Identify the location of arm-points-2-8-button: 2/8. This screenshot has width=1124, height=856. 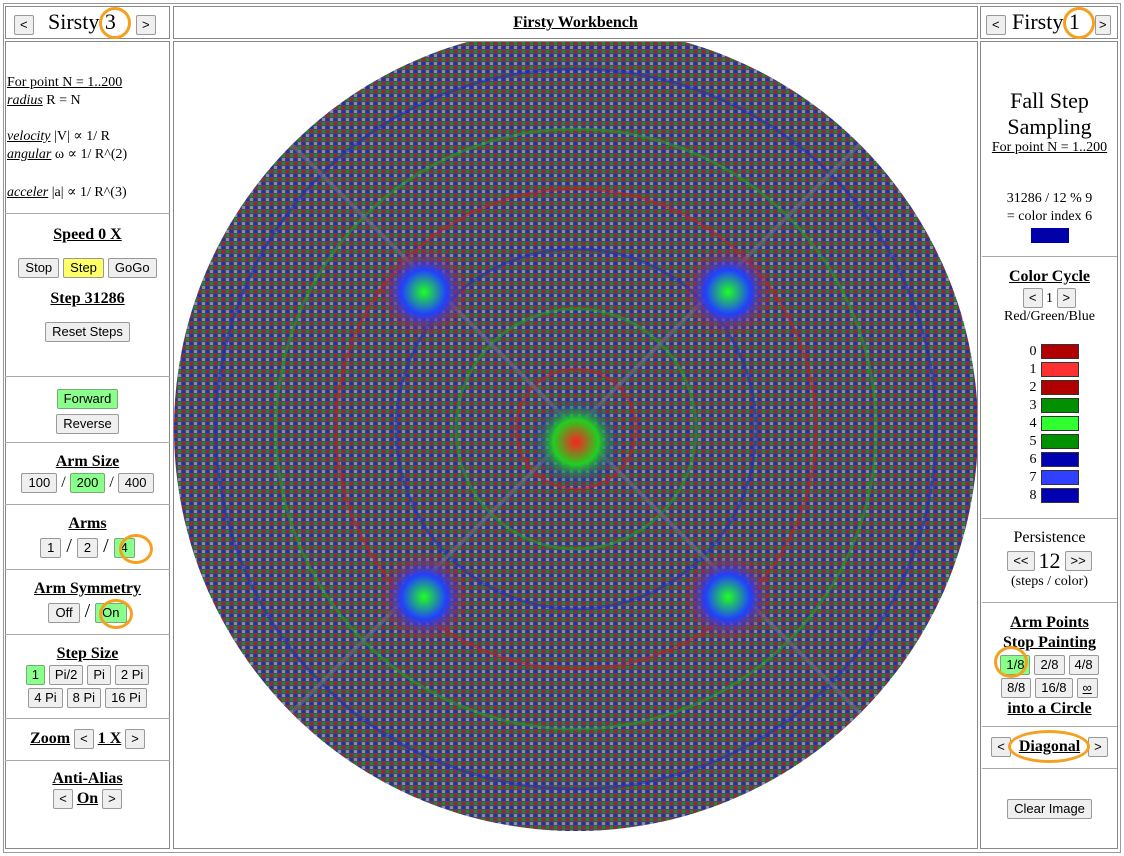
(1049, 665).